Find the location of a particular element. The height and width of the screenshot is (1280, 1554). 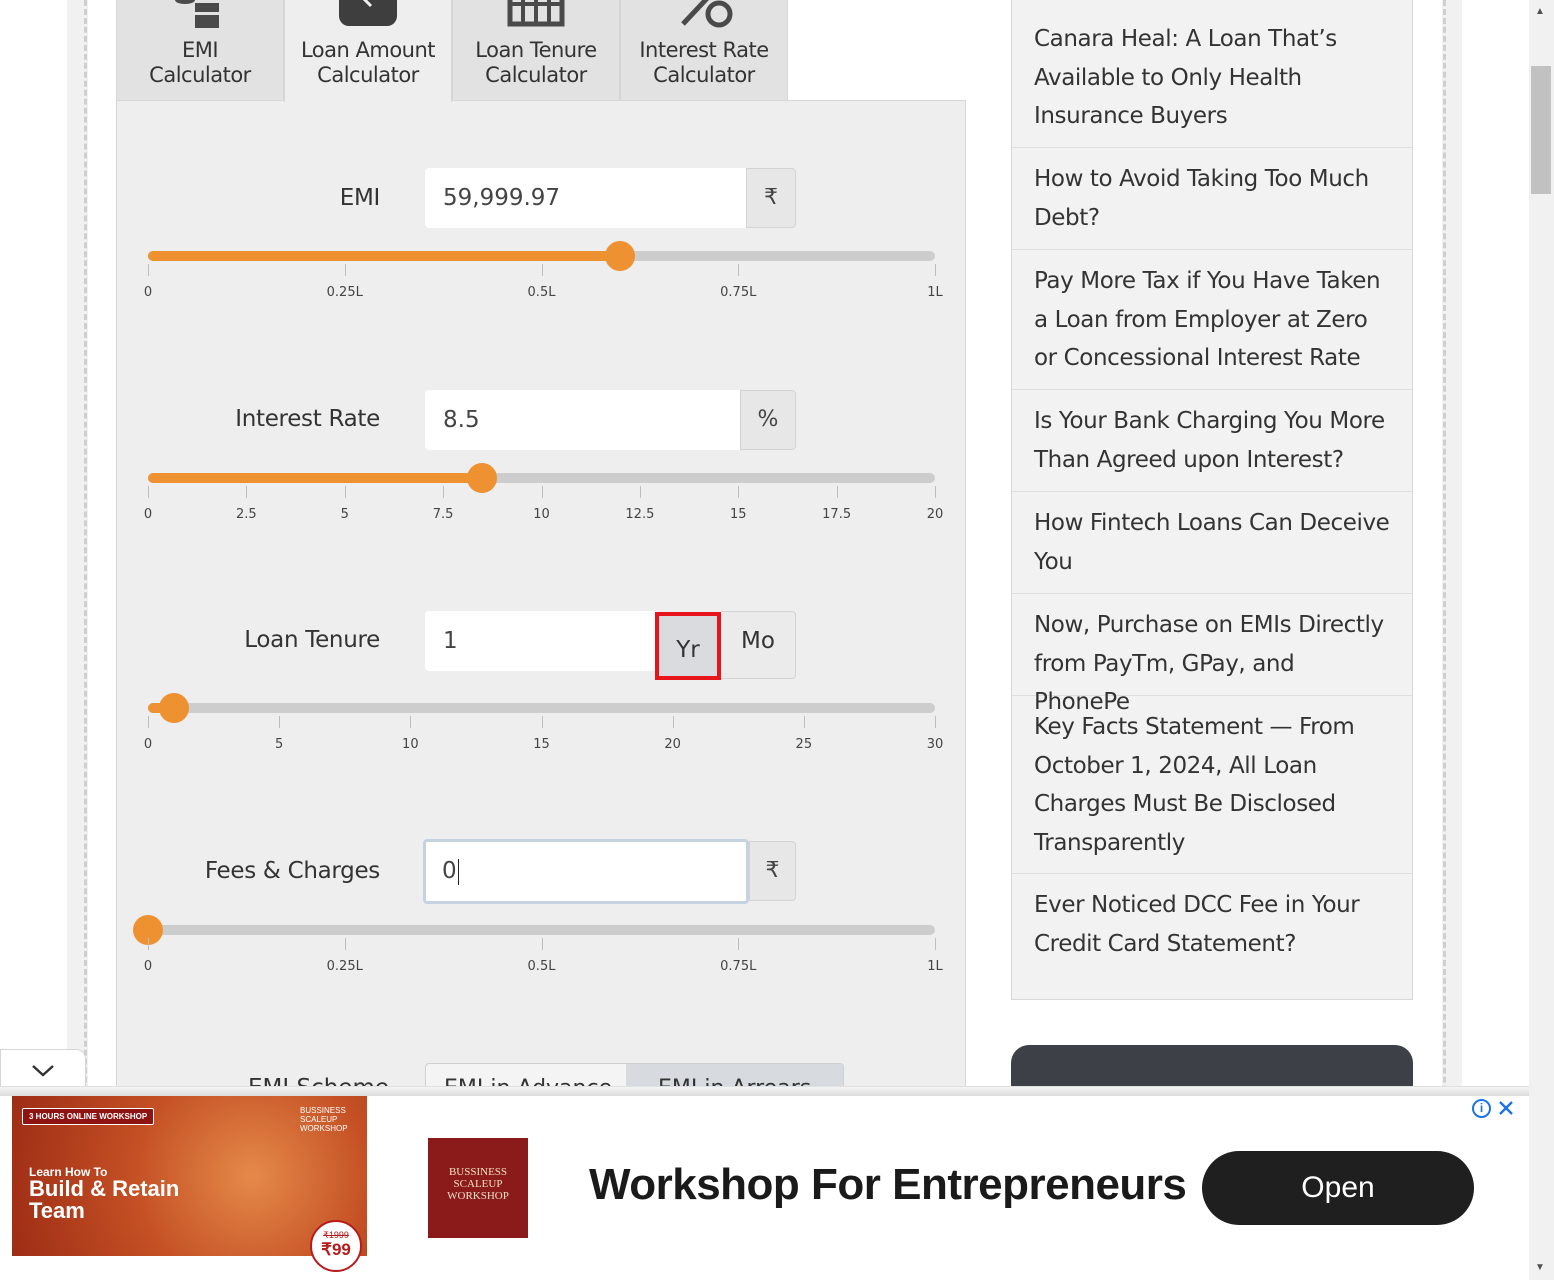

fees-charges-slider is located at coordinates (534, 930).